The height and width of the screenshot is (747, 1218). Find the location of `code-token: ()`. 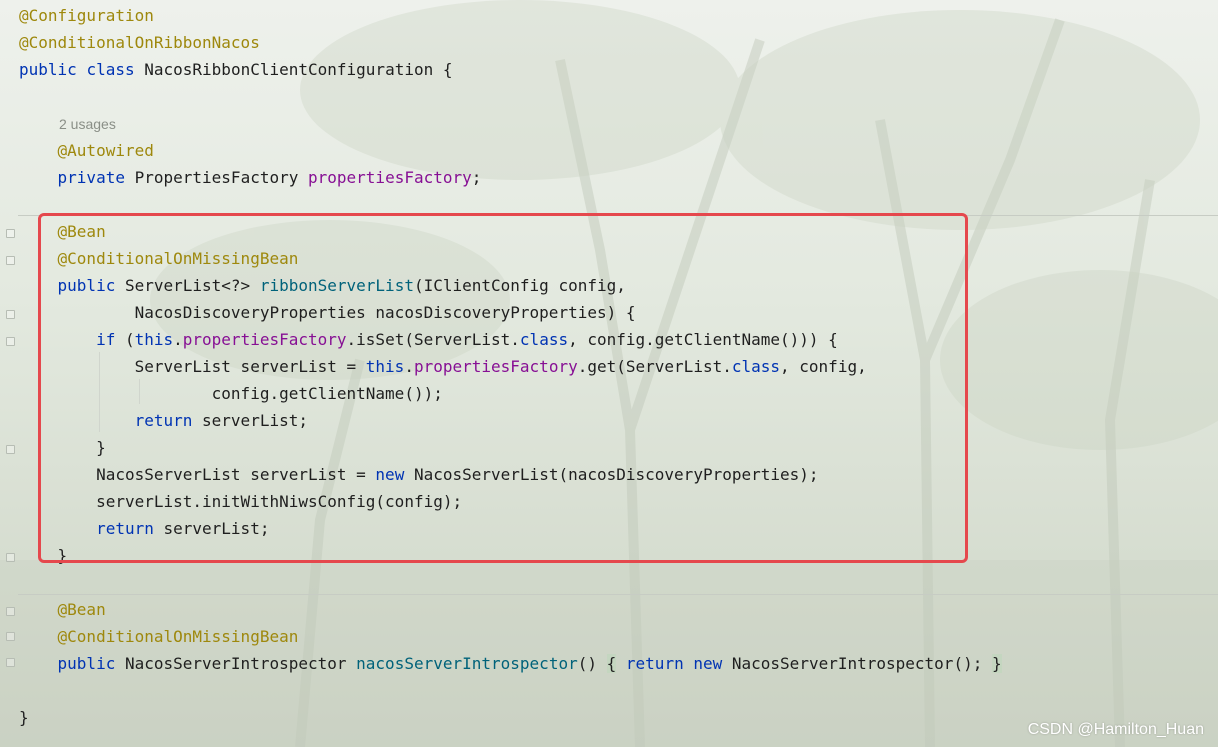

code-token: () is located at coordinates (592, 663).